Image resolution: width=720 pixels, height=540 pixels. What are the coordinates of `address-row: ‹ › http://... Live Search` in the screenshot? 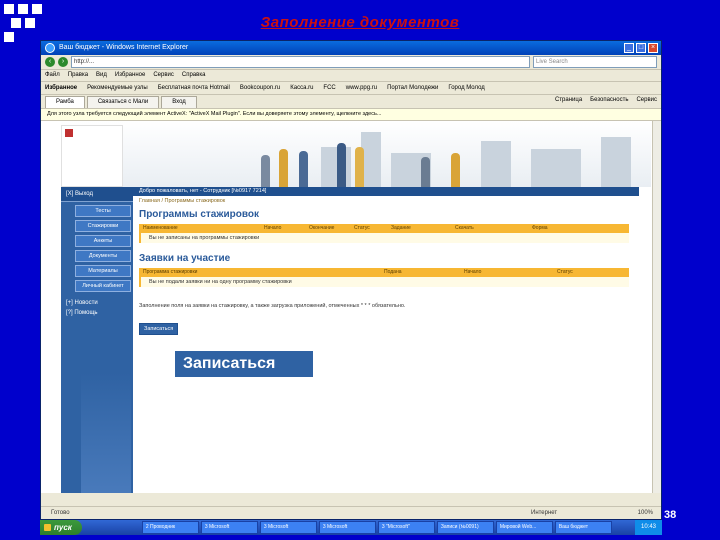 It's located at (351, 62).